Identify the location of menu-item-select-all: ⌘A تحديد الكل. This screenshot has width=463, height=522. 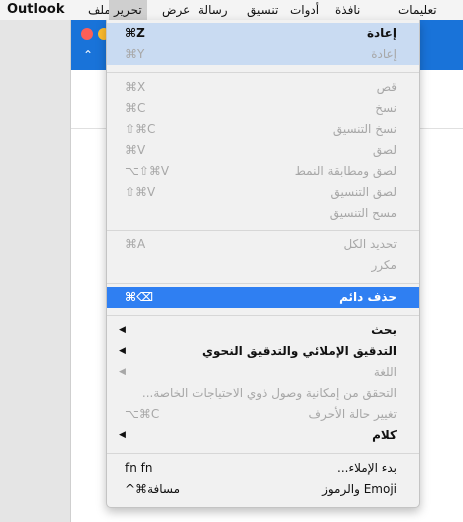
(263, 244).